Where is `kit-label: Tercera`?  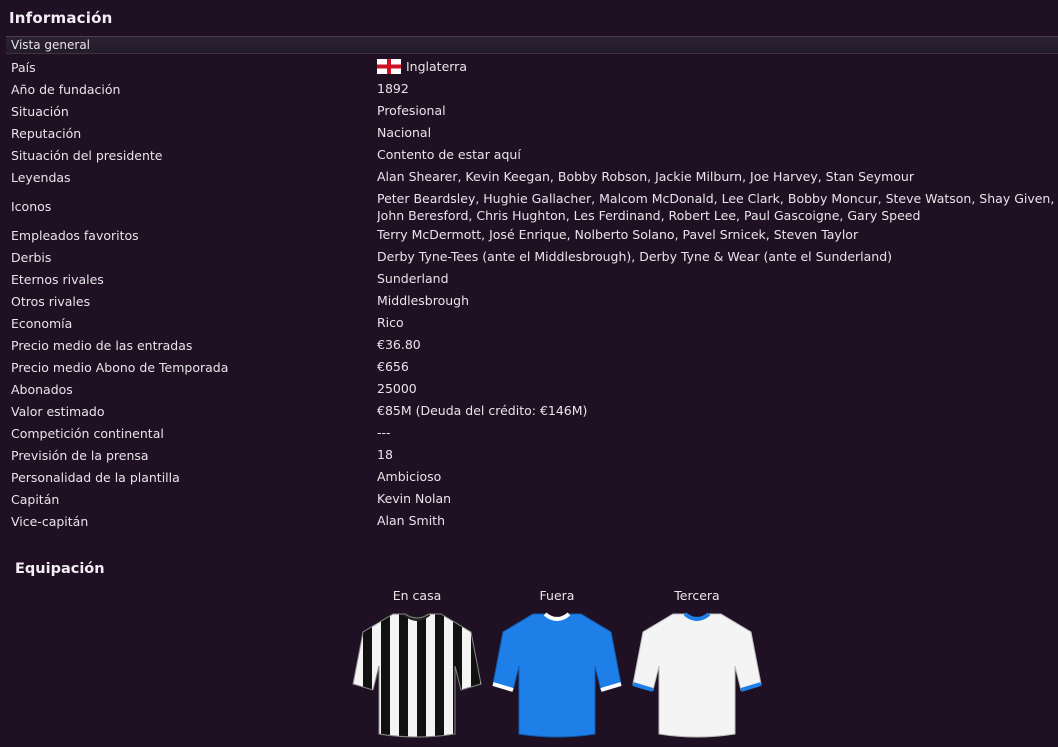 kit-label: Tercera is located at coordinates (697, 595).